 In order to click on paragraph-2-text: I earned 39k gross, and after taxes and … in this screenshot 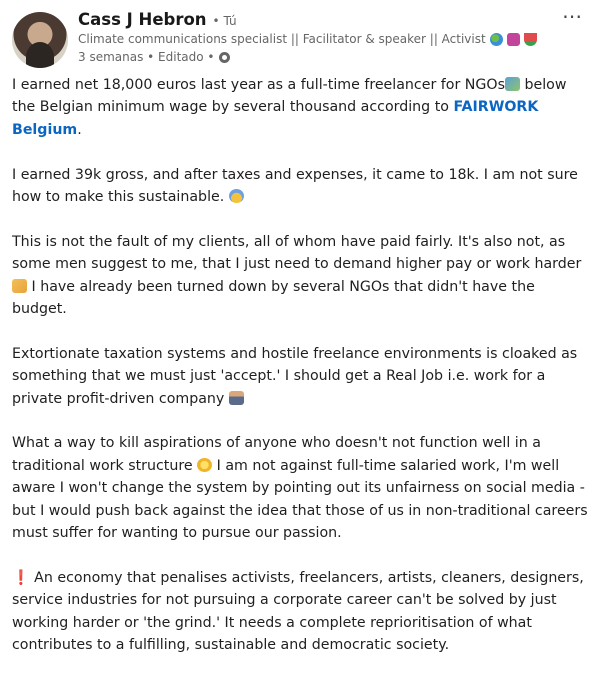, I will do `click(295, 186)`.